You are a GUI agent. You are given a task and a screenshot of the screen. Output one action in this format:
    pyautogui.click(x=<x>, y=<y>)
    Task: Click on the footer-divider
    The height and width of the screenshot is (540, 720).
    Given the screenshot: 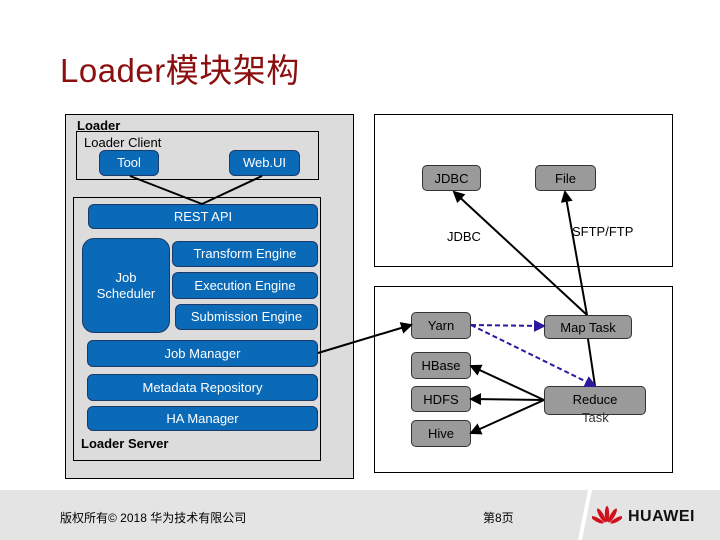 What is the action you would take?
    pyautogui.click(x=585, y=515)
    